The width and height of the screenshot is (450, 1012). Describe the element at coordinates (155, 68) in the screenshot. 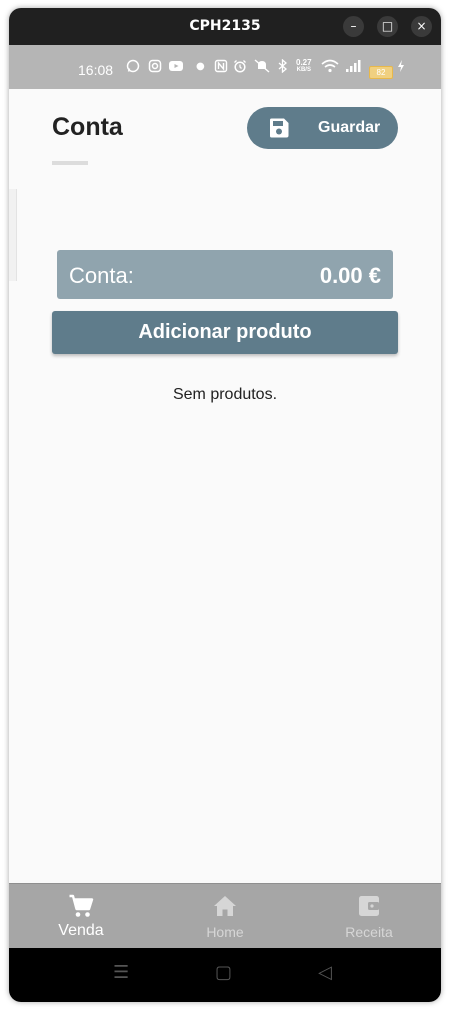

I see `instagram-icon` at that location.